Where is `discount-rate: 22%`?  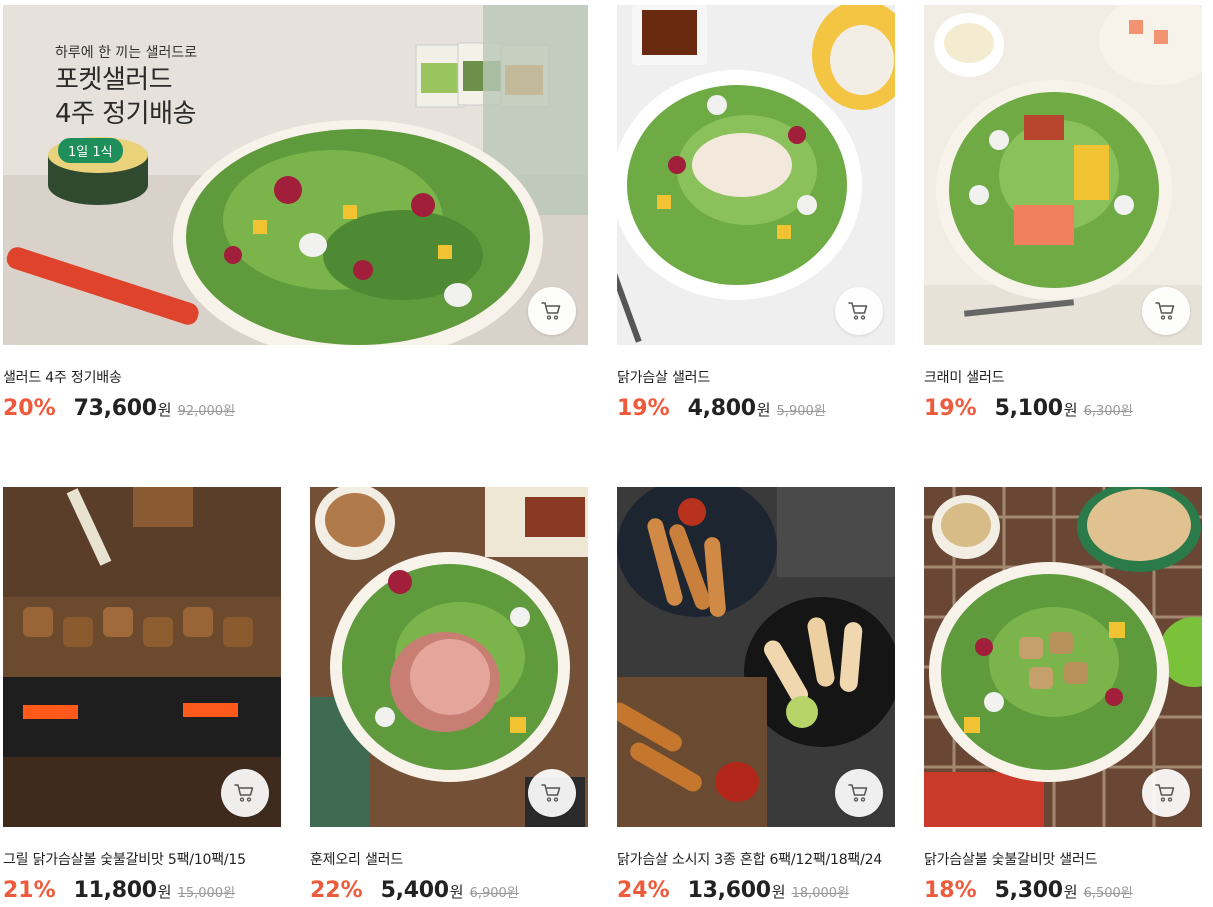 discount-rate: 22% is located at coordinates (336, 890).